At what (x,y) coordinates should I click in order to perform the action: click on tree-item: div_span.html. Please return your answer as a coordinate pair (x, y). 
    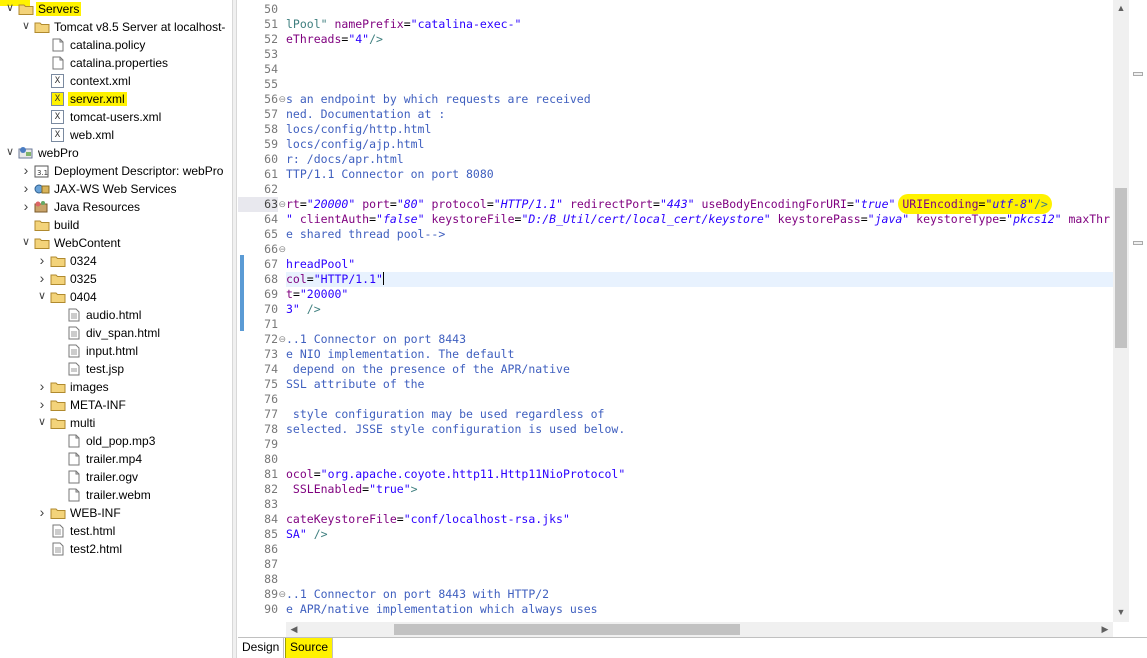
    Looking at the image, I should click on (116, 333).